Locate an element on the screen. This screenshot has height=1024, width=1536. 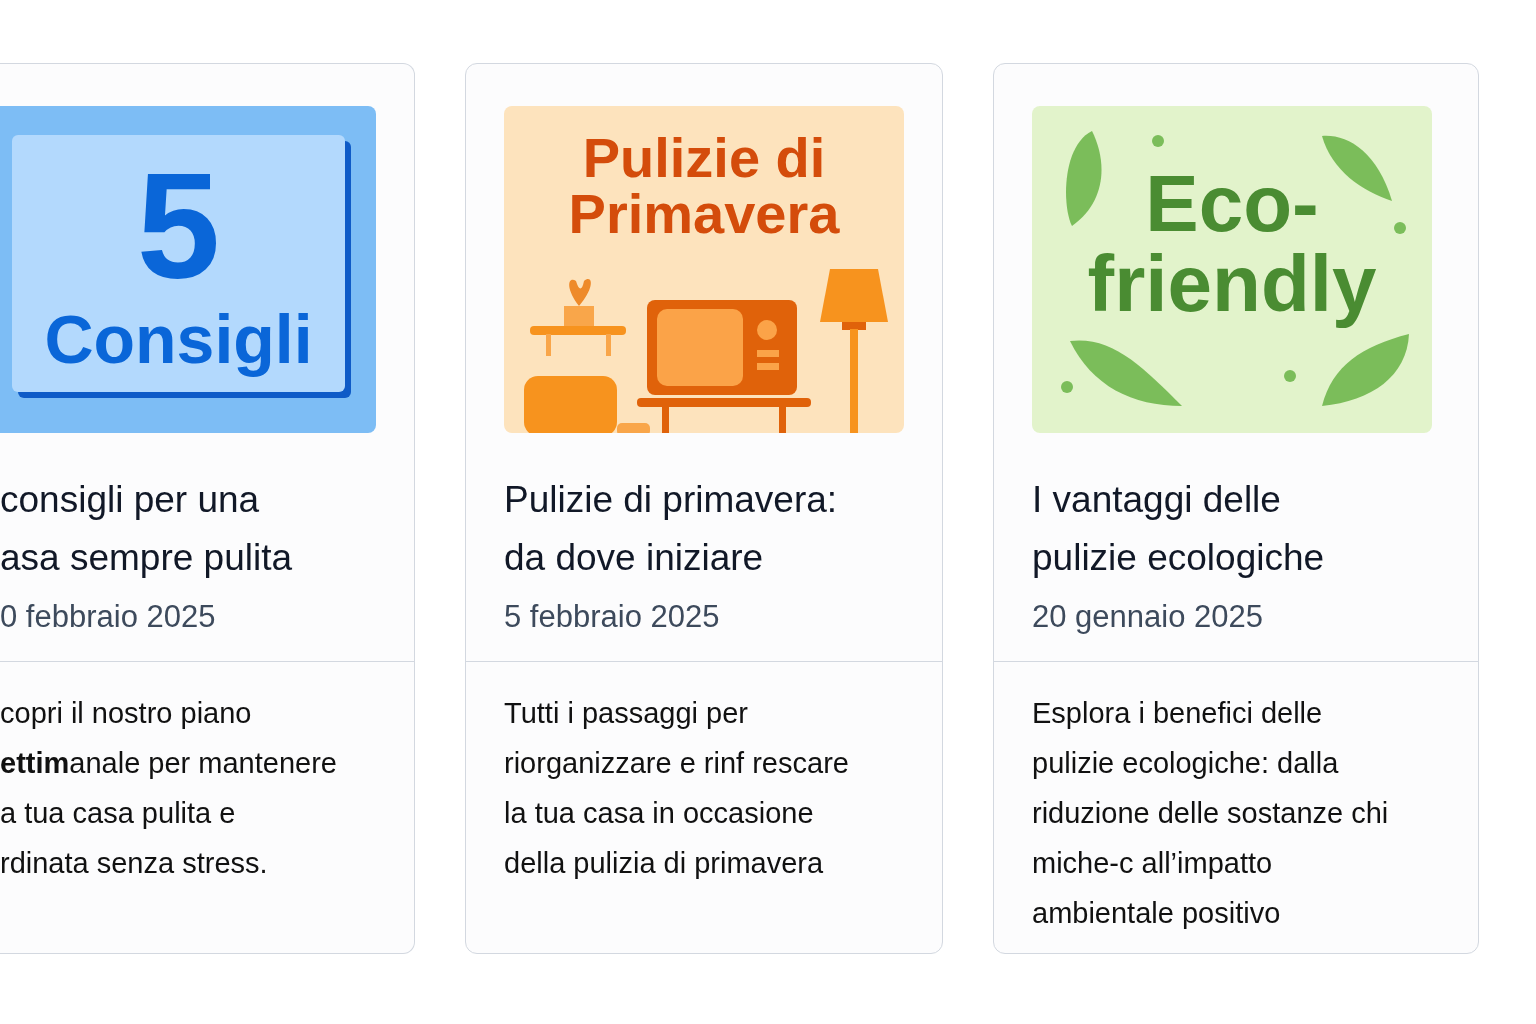
article-date: 0 febbraio 2025 is located at coordinates (108, 617).